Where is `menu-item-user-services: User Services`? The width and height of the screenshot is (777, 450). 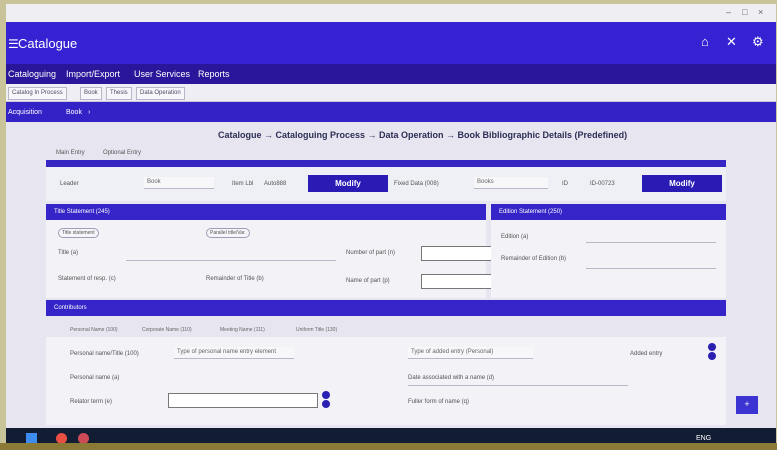
menu-item-user-services: User Services is located at coordinates (162, 74).